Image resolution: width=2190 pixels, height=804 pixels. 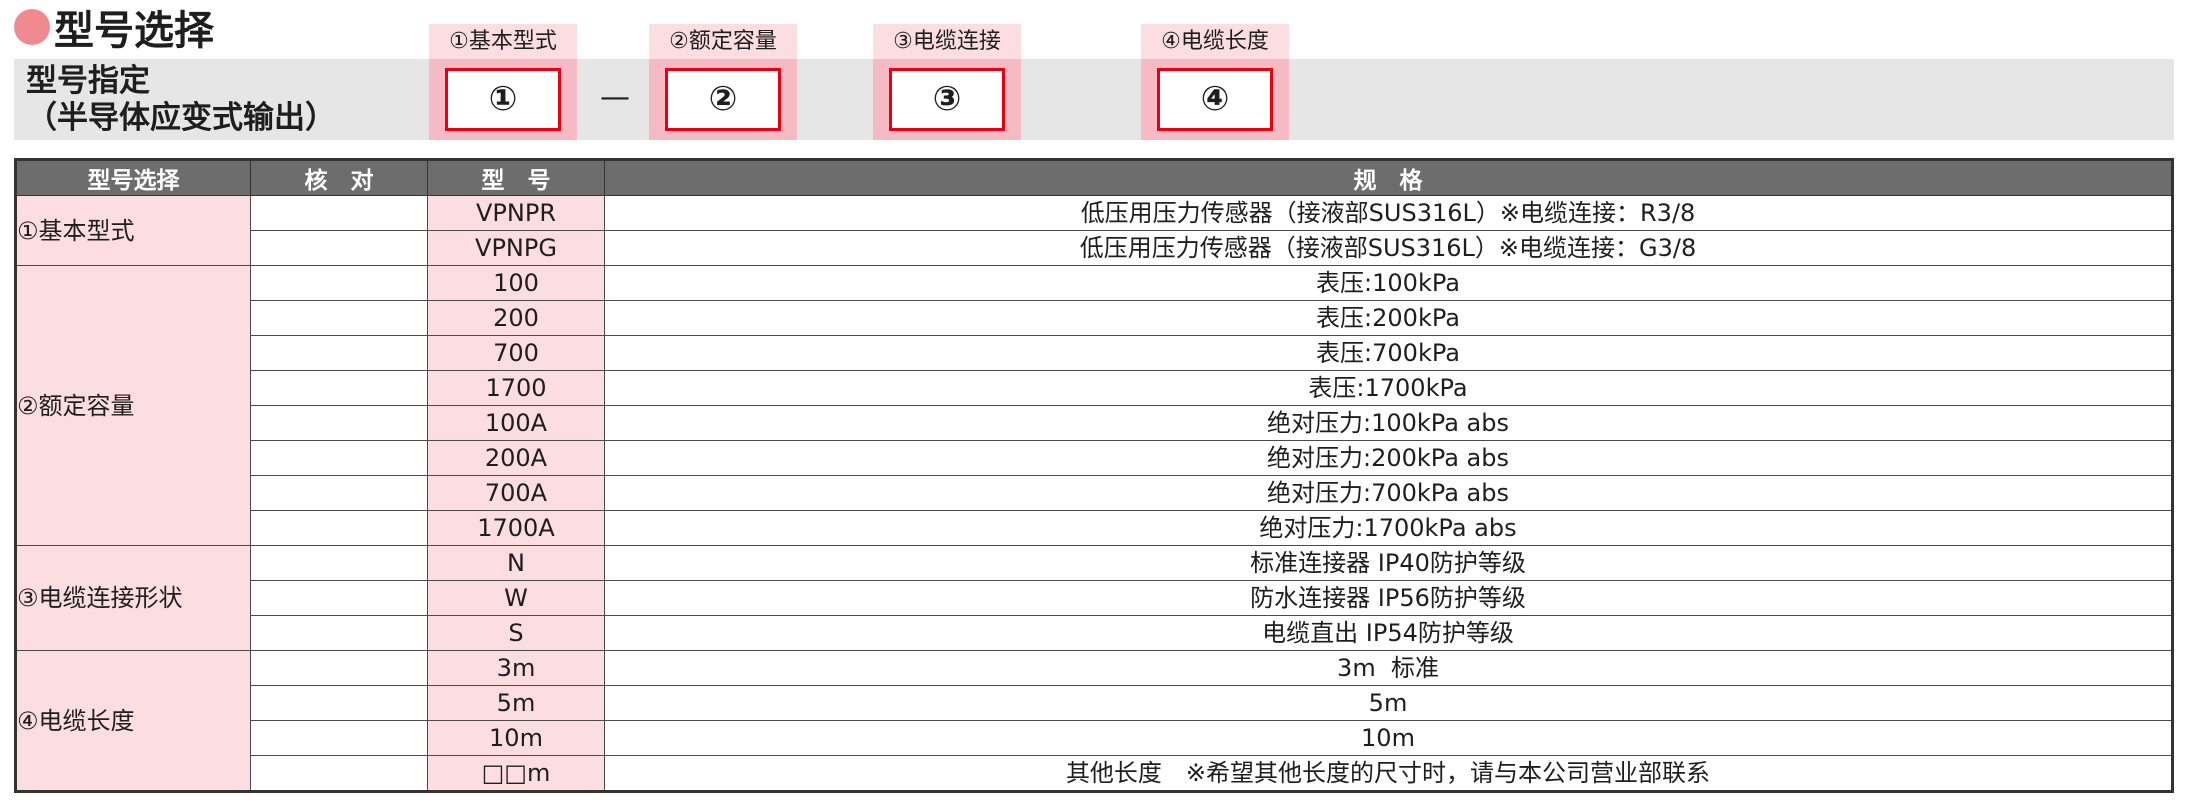 What do you see at coordinates (1388, 318) in the screenshot?
I see `spec-text: 表压:200kPa` at bounding box center [1388, 318].